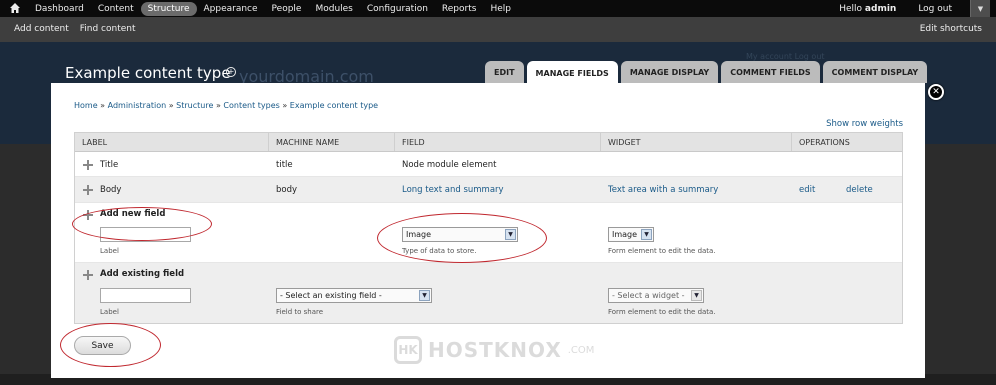 The image size is (996, 385). What do you see at coordinates (231, 9) in the screenshot?
I see `toolbar-item-appearance: Appearance` at bounding box center [231, 9].